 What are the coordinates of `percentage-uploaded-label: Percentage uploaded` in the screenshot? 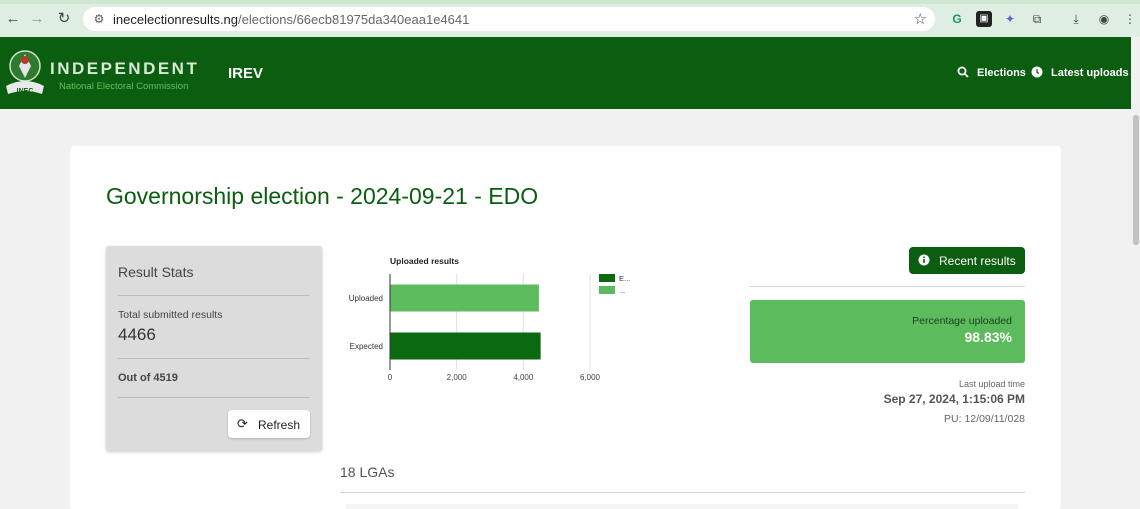 It's located at (962, 321).